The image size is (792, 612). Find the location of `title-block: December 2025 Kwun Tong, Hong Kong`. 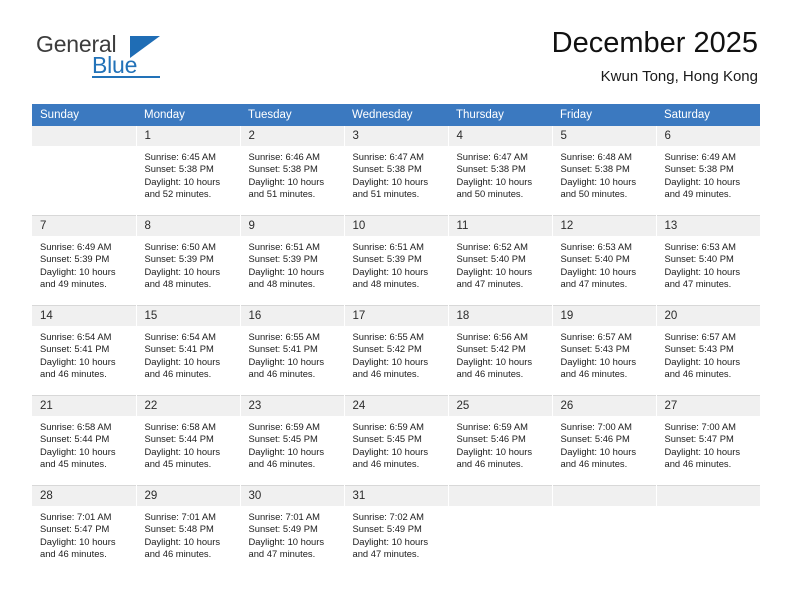

title-block: December 2025 Kwun Tong, Hong Kong is located at coordinates (655, 57).